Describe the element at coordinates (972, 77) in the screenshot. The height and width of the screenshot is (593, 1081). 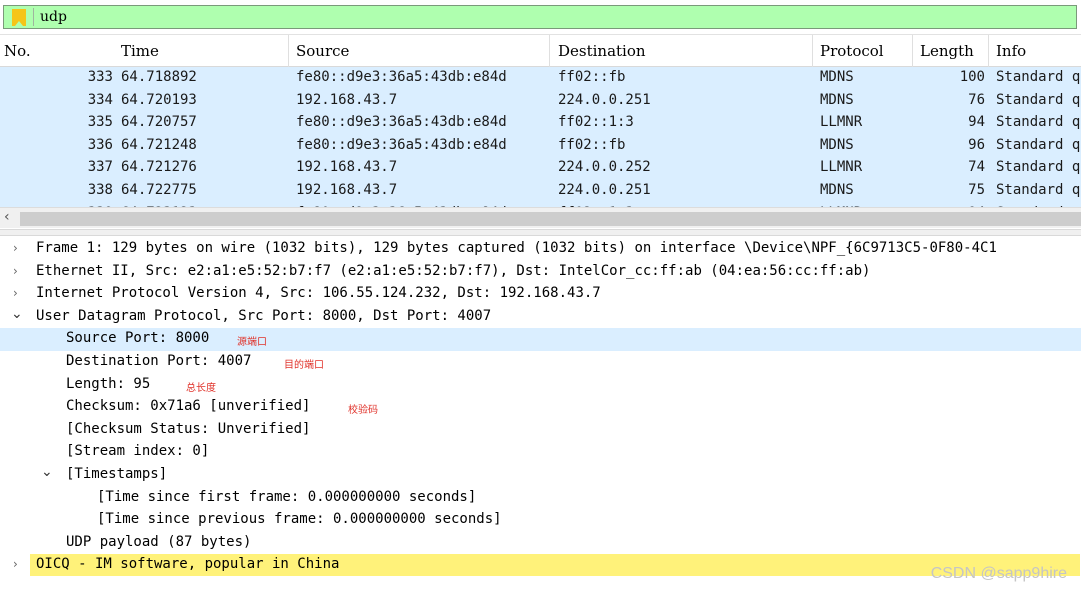
I see `cell-length: 100` at that location.